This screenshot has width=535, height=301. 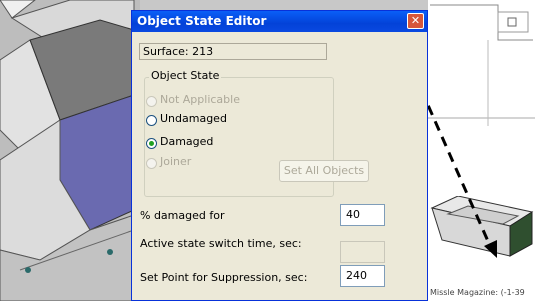 I want to click on surface-label: Surface: 213, so click(x=178, y=51).